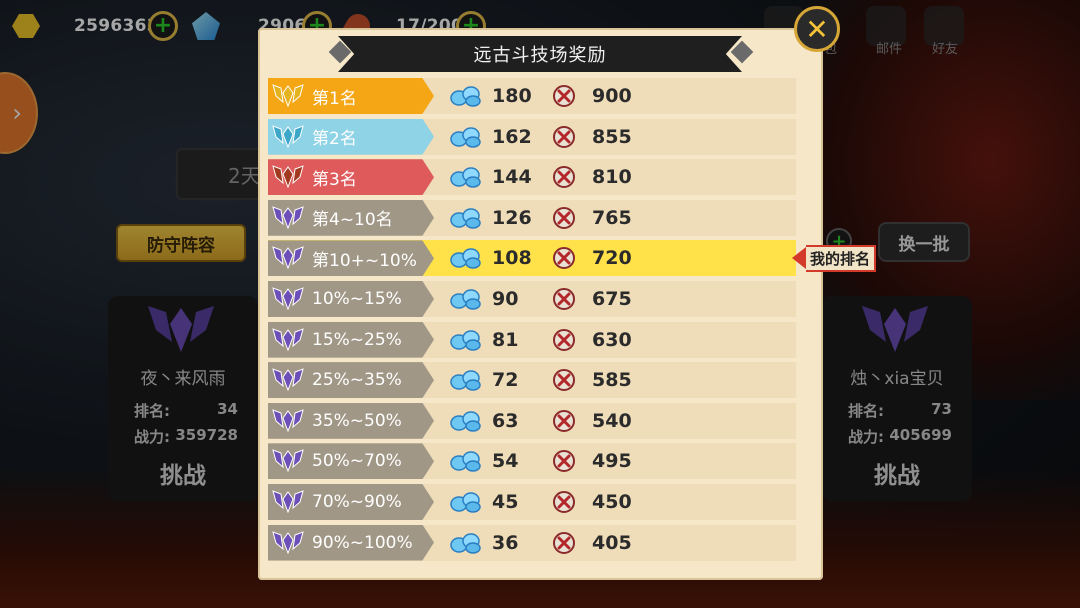 The image size is (1080, 608). I want to click on crystal-reward: 36, so click(484, 543).